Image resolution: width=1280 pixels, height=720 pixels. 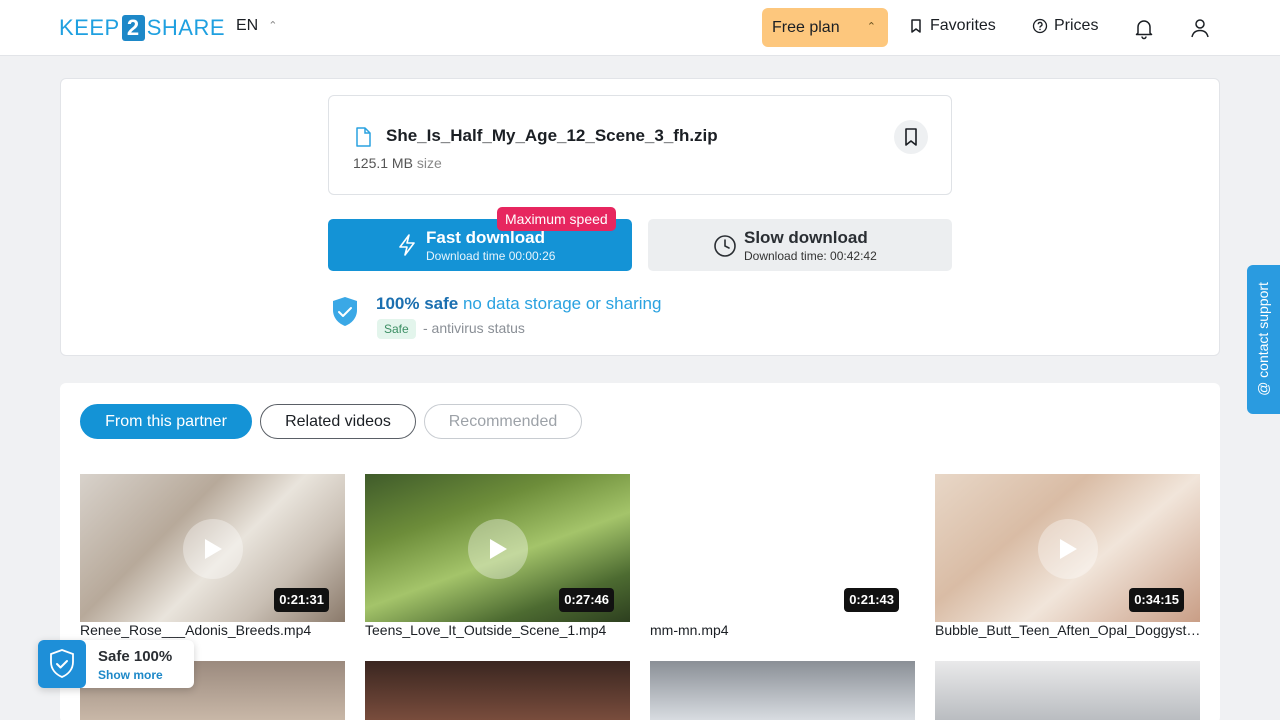 What do you see at coordinates (586, 600) in the screenshot?
I see `video-duration: 0:27:46` at bounding box center [586, 600].